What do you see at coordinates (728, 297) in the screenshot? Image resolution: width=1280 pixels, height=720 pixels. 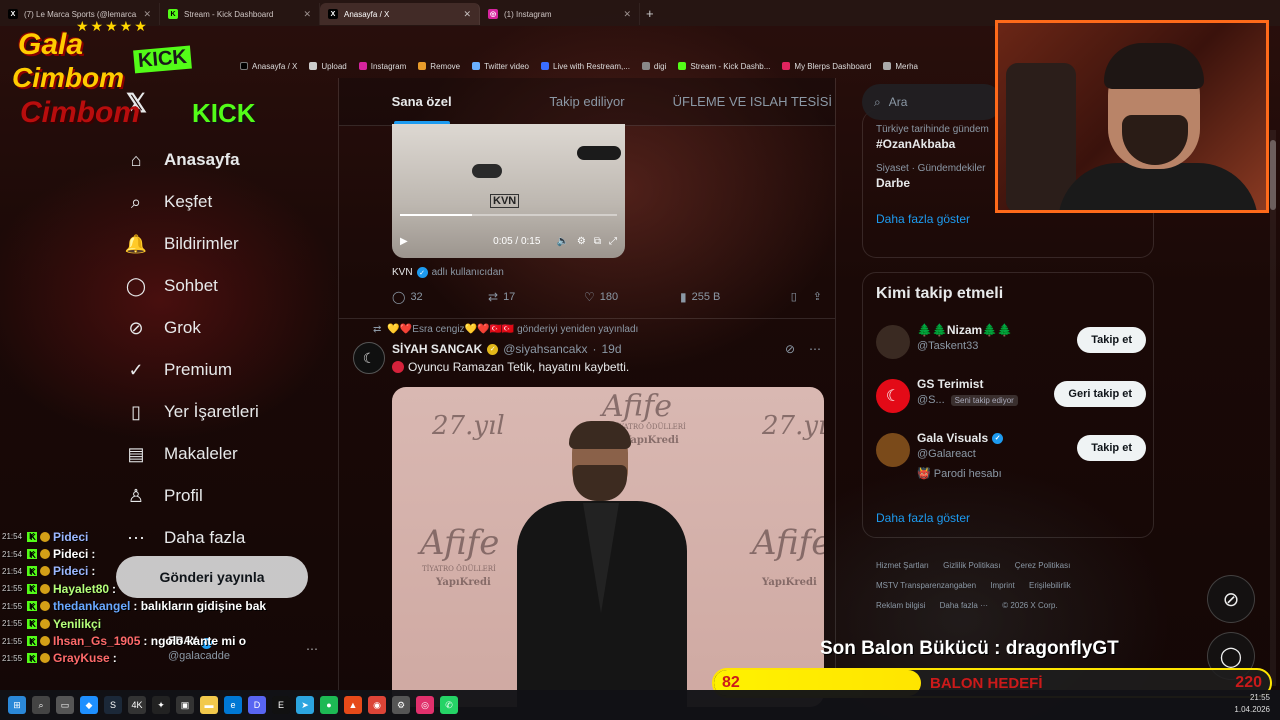 I see `views-button: ▮ 255 B` at bounding box center [728, 297].